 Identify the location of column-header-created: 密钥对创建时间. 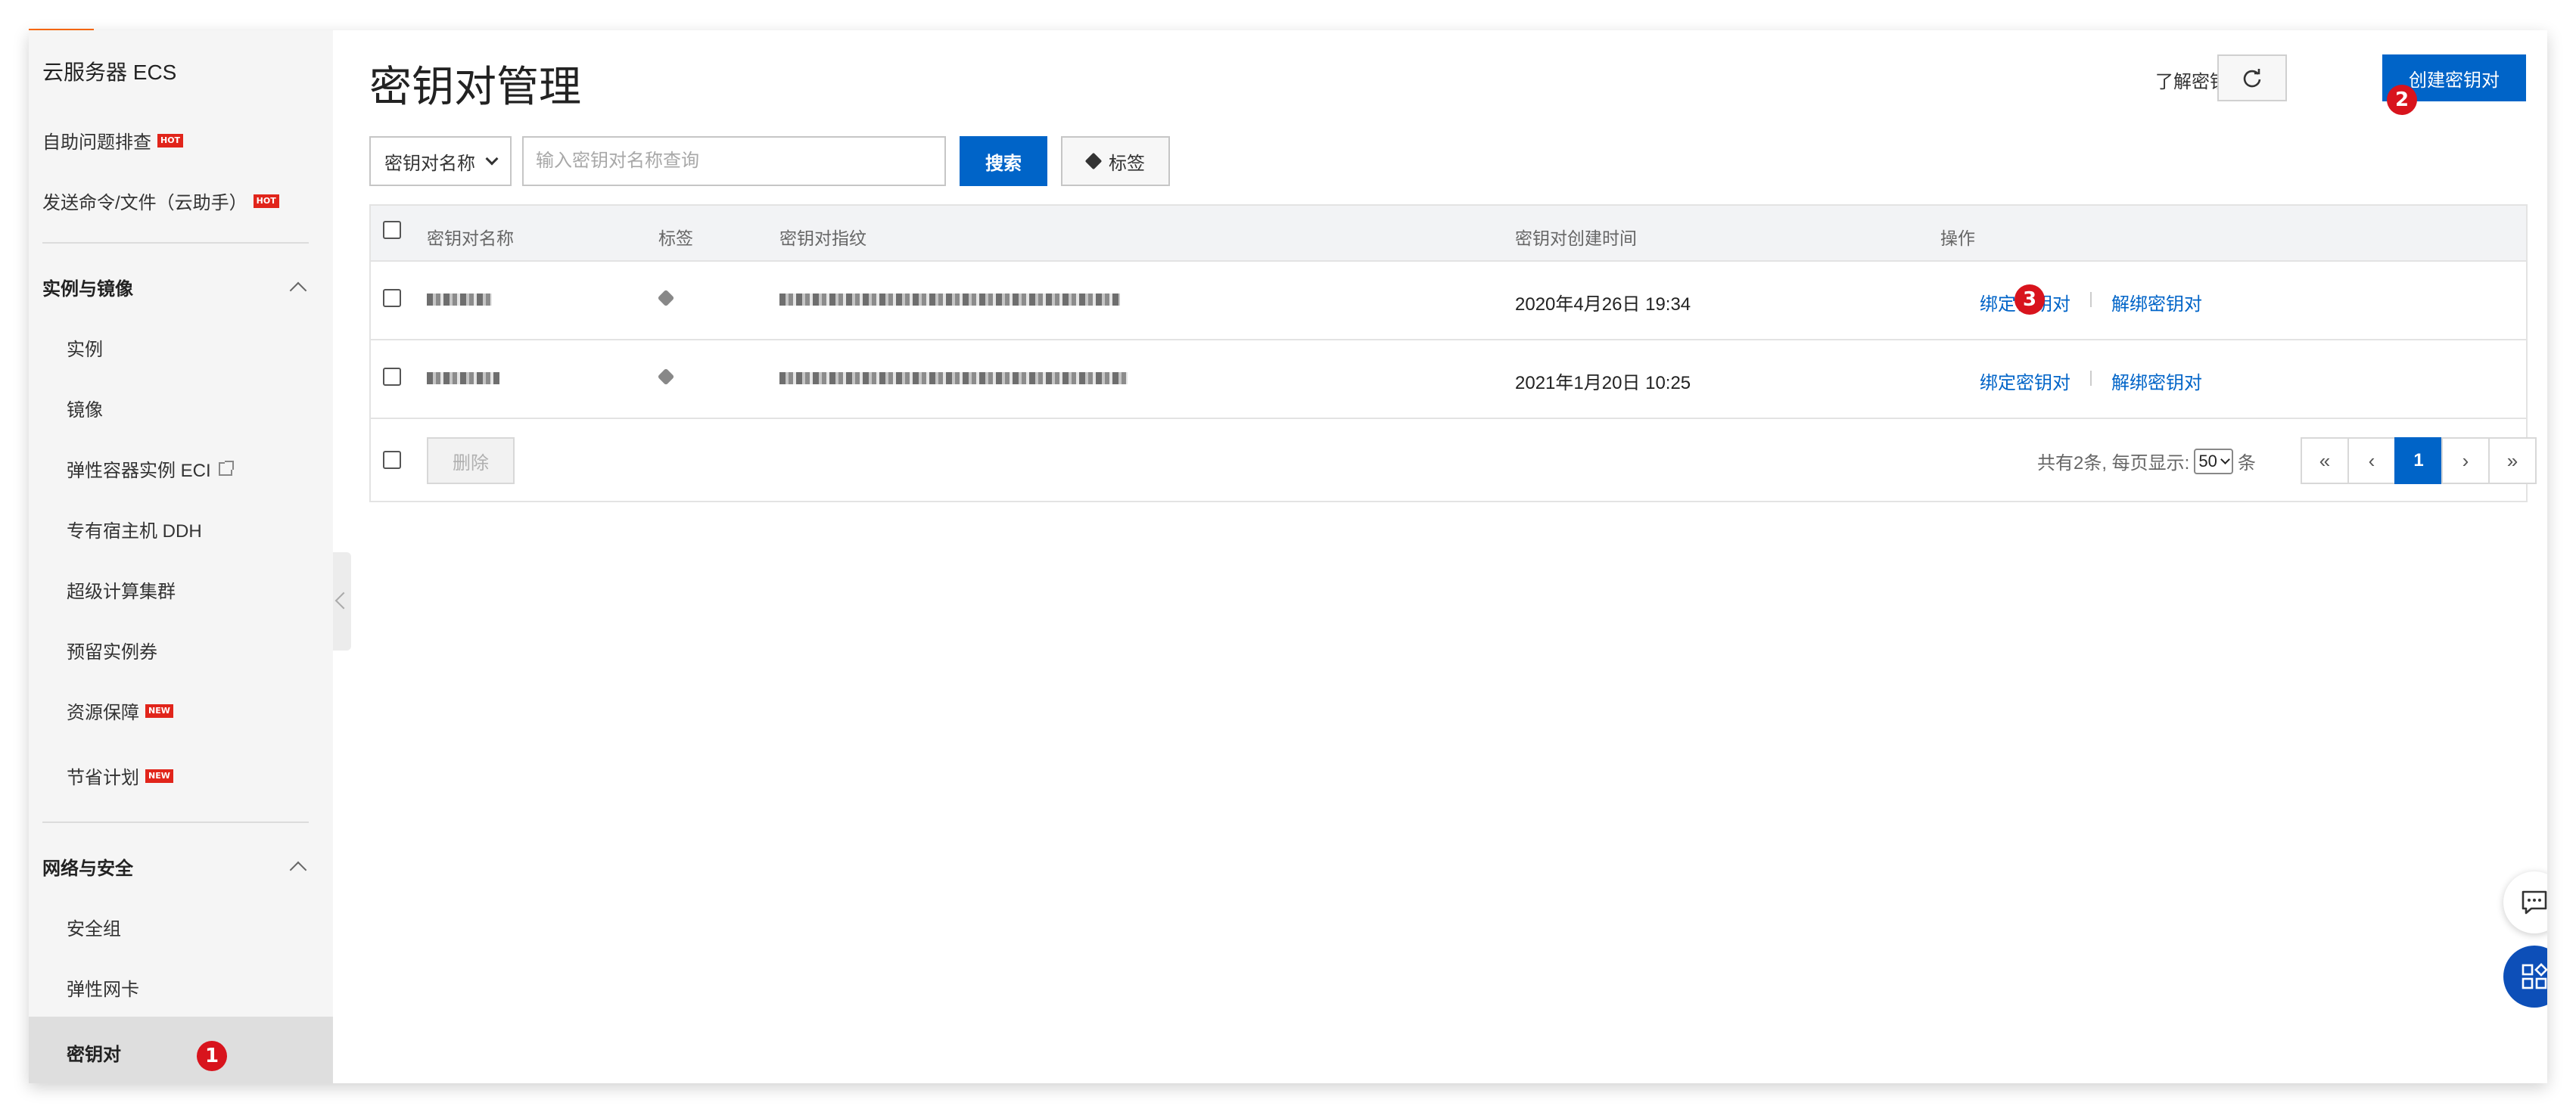
(1576, 238).